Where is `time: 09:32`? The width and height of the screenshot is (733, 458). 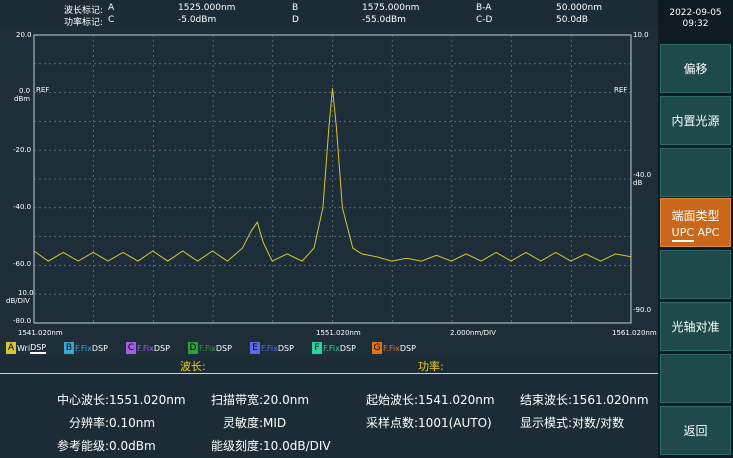 time: 09:32 is located at coordinates (695, 24).